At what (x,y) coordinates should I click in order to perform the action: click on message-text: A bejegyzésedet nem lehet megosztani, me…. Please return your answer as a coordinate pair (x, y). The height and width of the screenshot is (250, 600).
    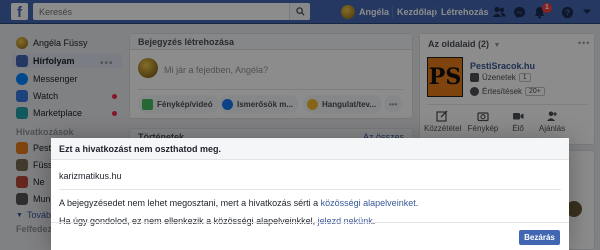
    Looking at the image, I should click on (190, 203).